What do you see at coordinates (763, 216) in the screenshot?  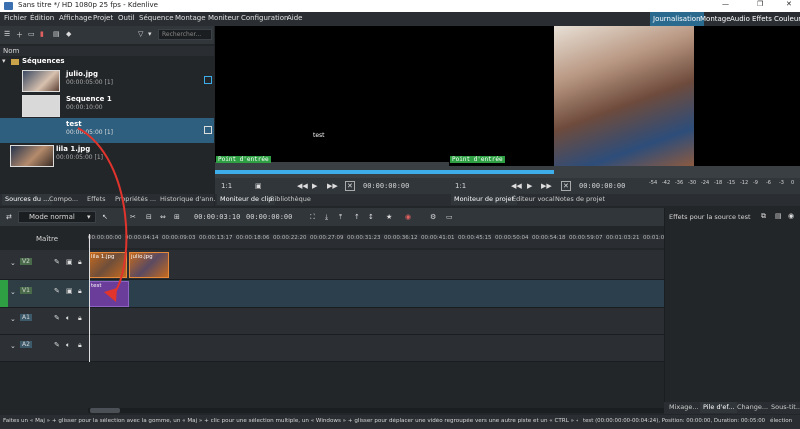 I see `compare-icon: ⧉` at bounding box center [763, 216].